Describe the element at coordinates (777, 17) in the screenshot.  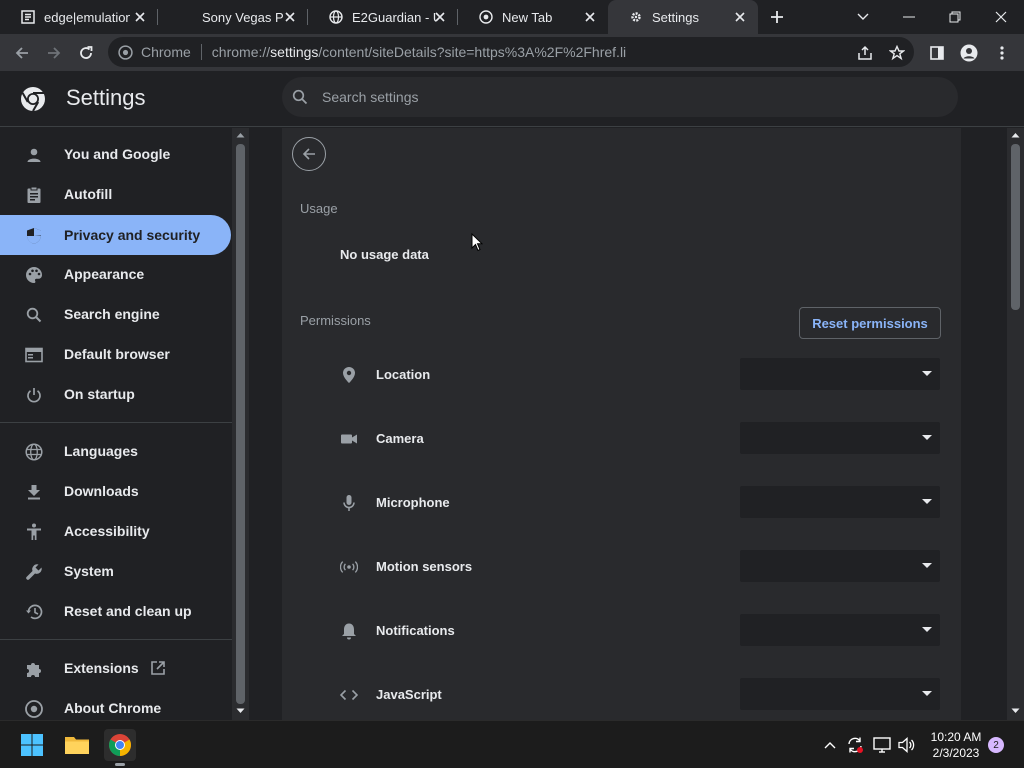
I see `new-tab-button` at that location.